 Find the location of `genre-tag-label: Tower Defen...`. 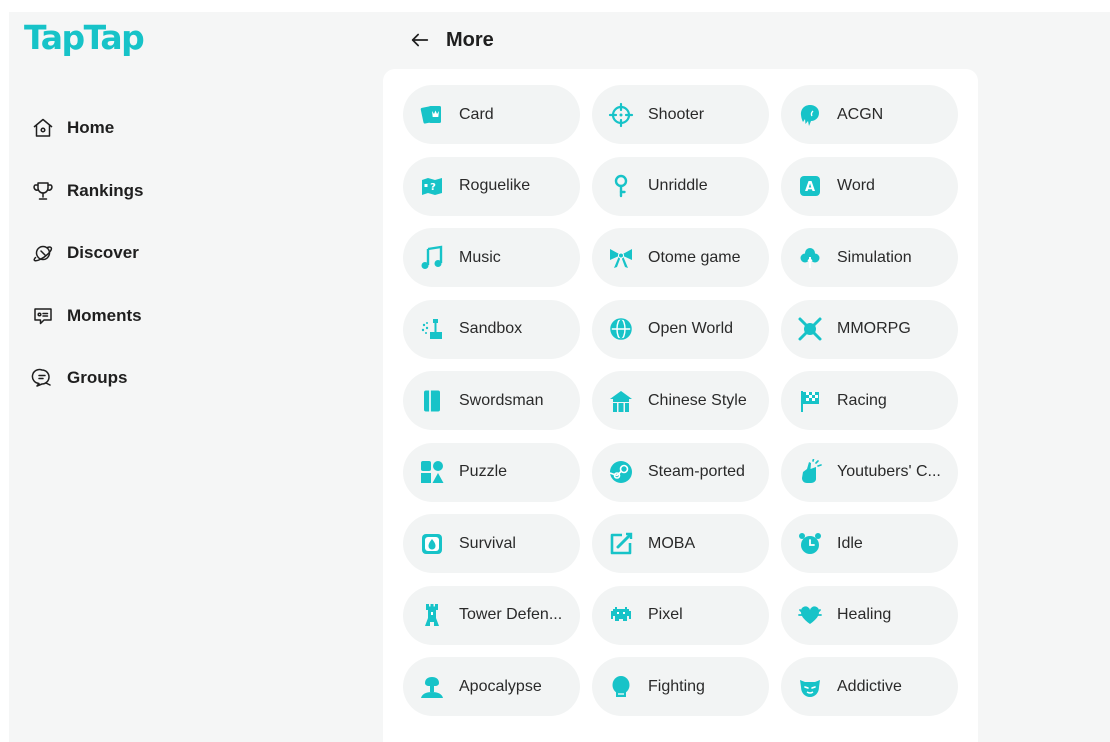

genre-tag-label: Tower Defen... is located at coordinates (511, 614).